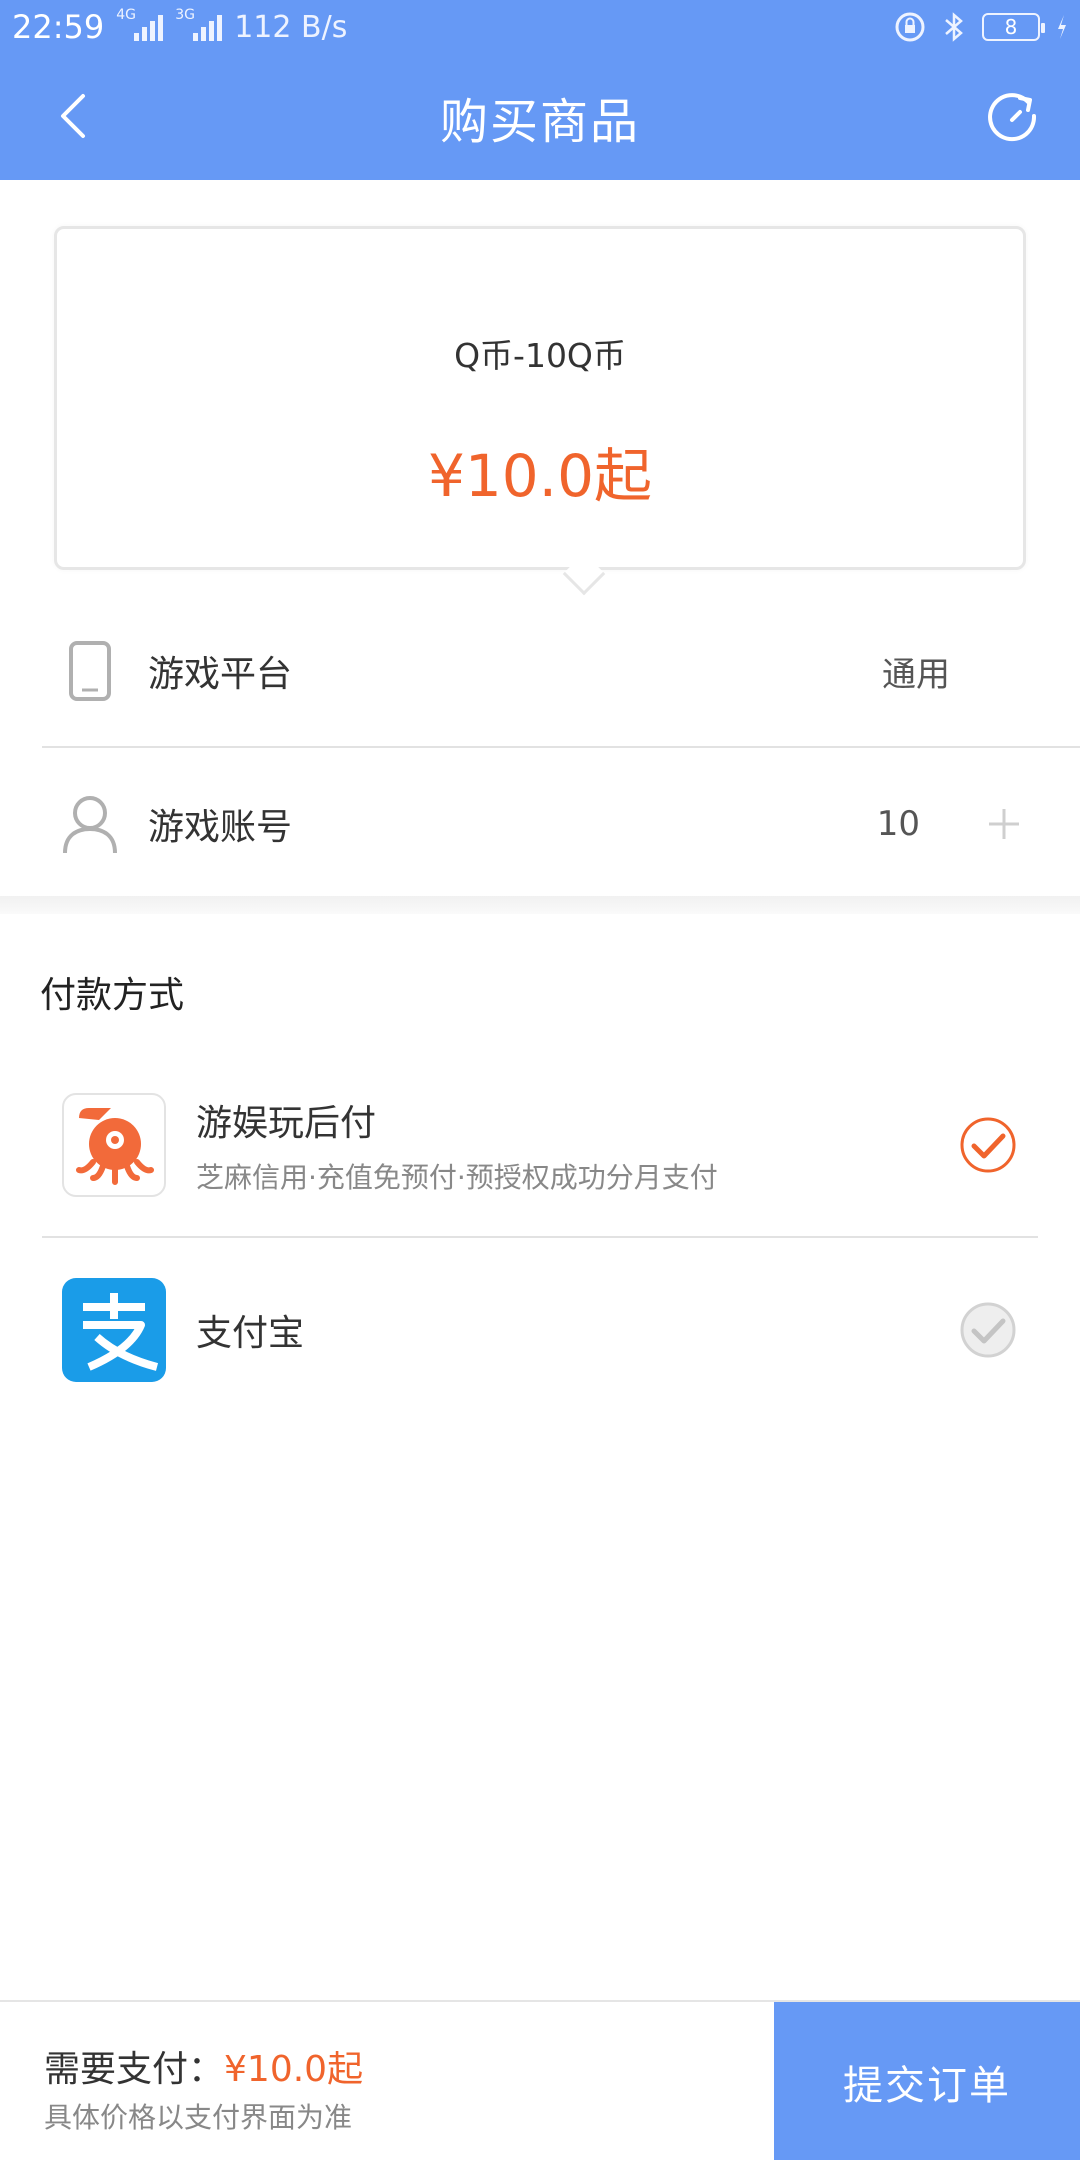 The height and width of the screenshot is (2160, 1080). Describe the element at coordinates (198, 2117) in the screenshot. I see `price-note: 具体价格以支付界面为准` at that location.